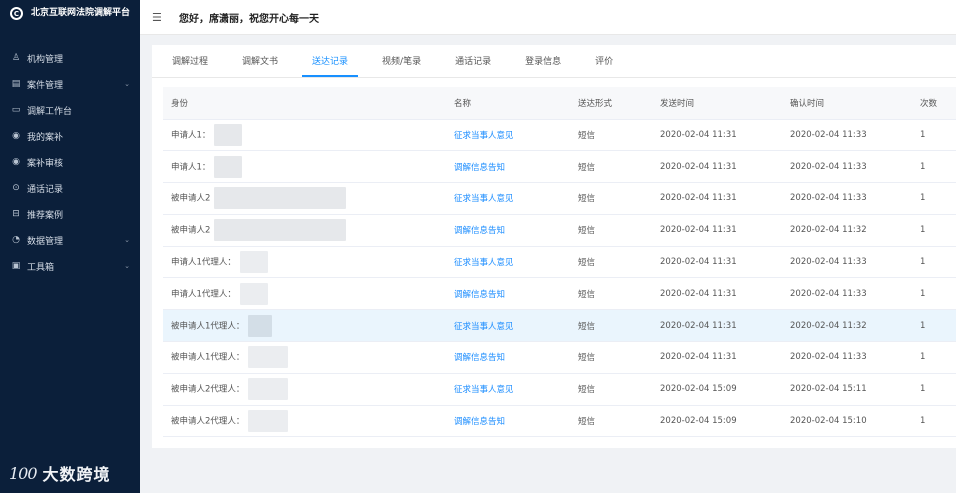  What do you see at coordinates (847, 103) in the screenshot?
I see `column-header-confirm-time: 确认时间` at bounding box center [847, 103].